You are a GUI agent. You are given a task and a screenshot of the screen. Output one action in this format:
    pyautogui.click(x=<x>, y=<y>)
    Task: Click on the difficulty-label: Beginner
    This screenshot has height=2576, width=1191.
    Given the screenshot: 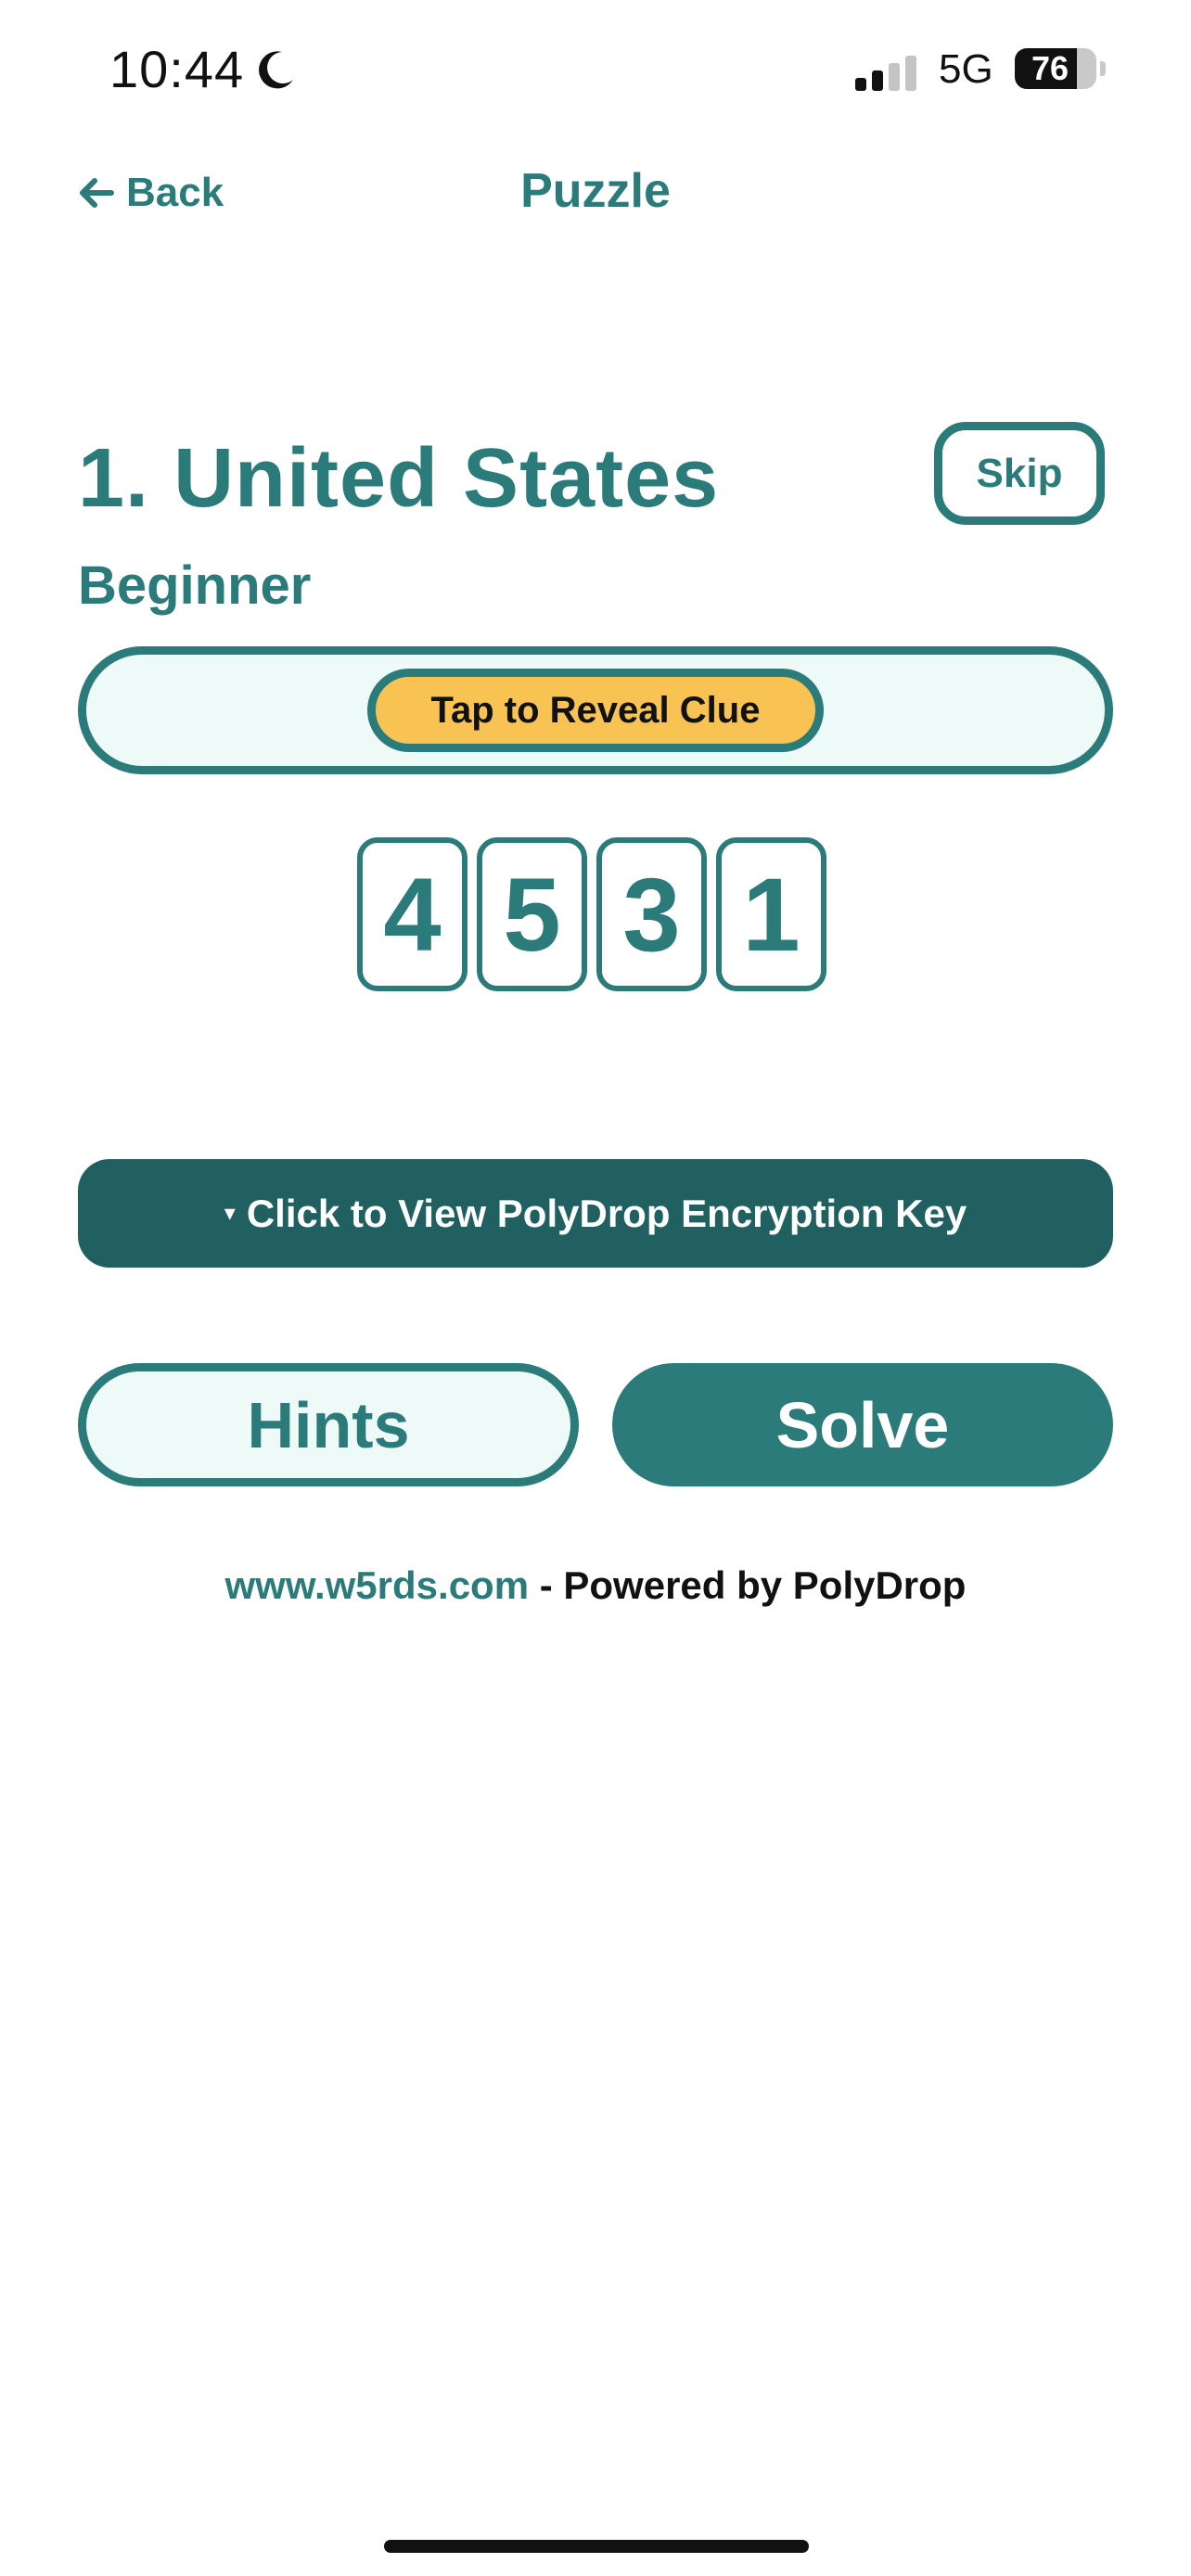 What is the action you would take?
    pyautogui.click(x=195, y=585)
    